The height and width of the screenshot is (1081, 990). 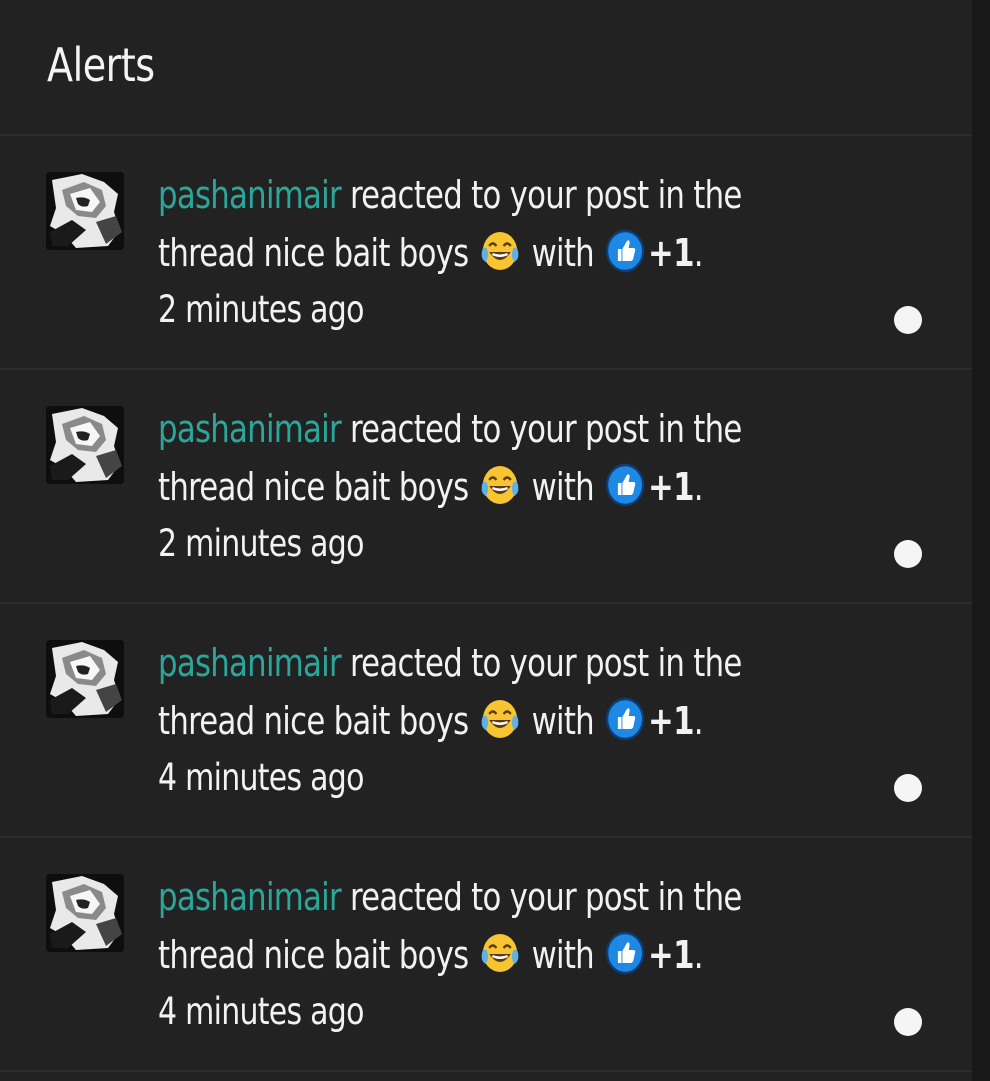 I want to click on page-title: Alerts, so click(x=101, y=65).